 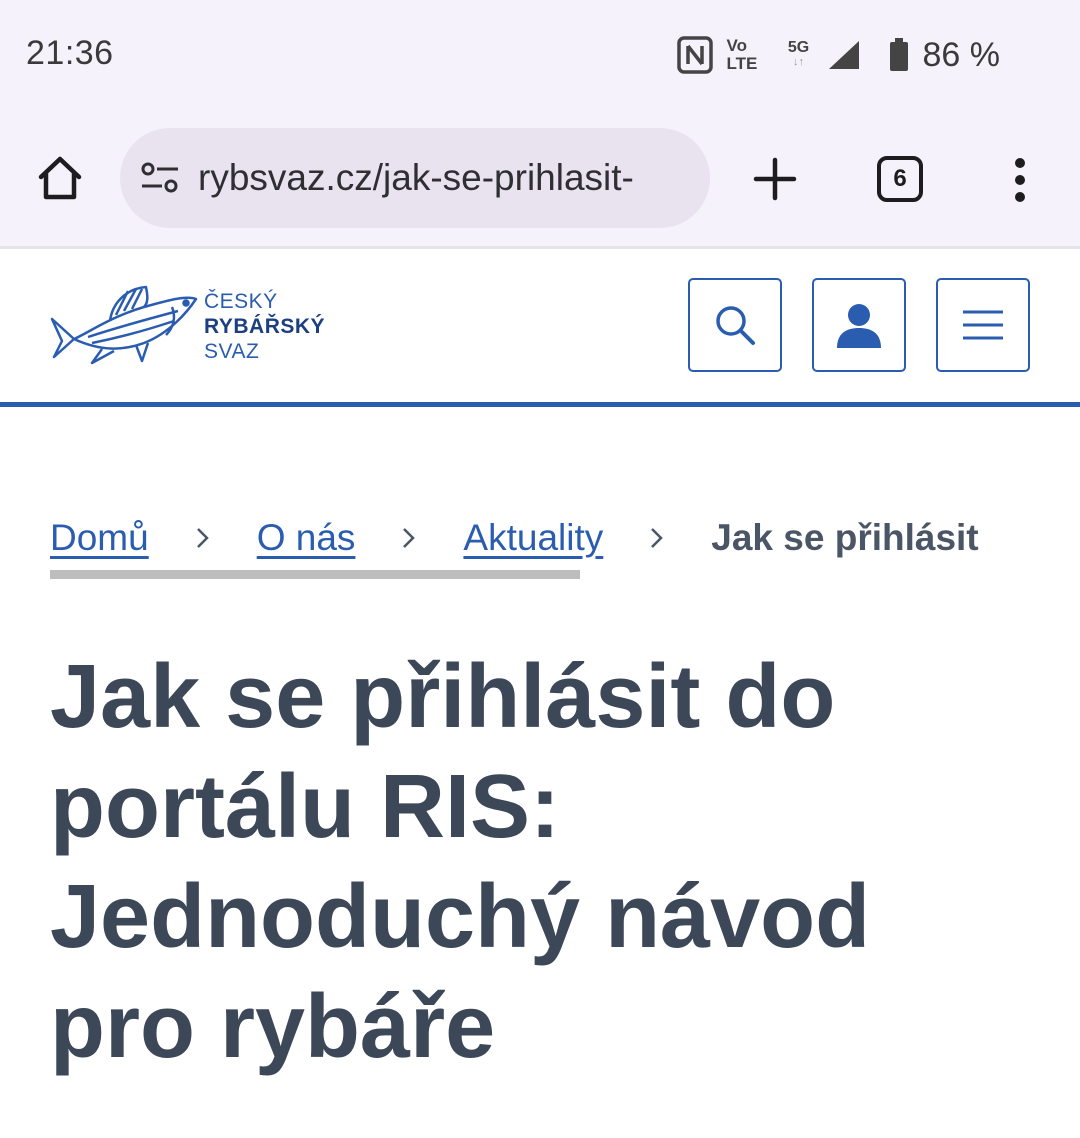 I want to click on user-icon, so click(x=859, y=326).